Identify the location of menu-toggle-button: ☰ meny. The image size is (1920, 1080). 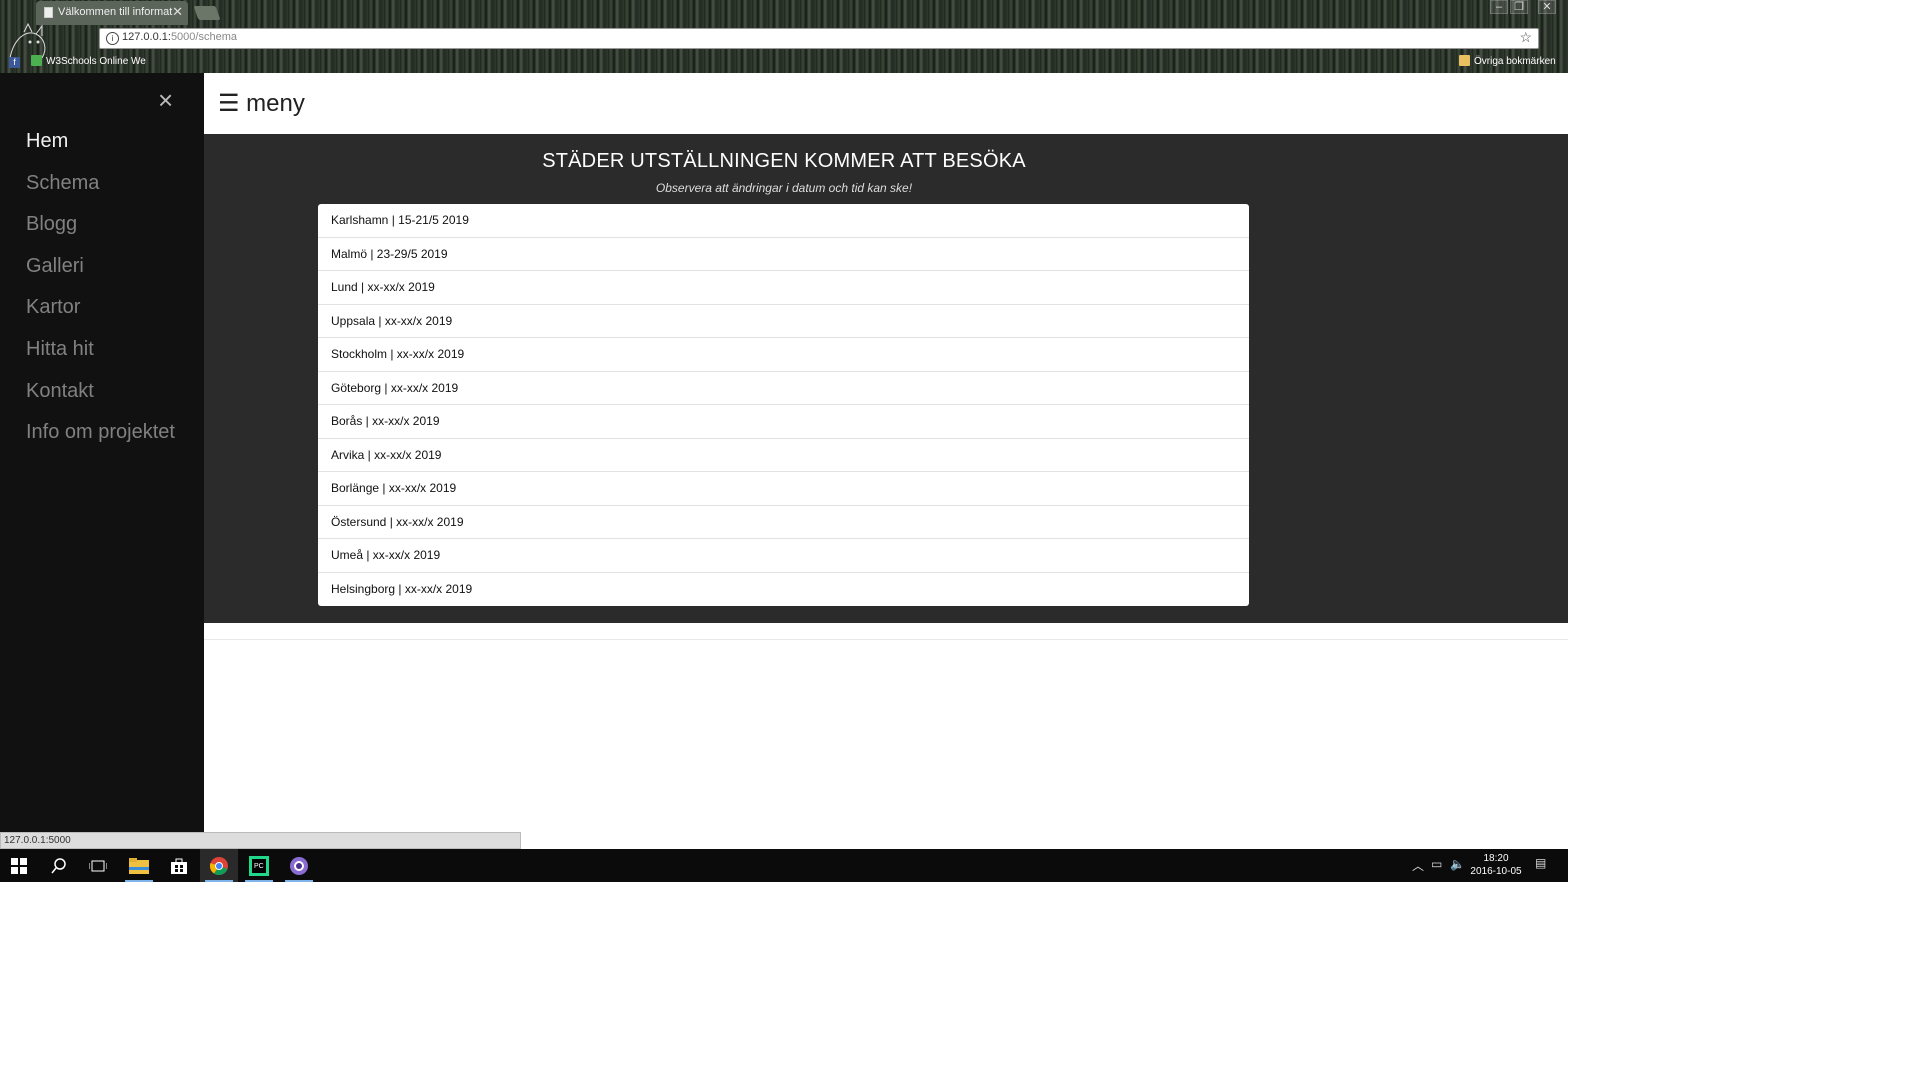
(261, 103).